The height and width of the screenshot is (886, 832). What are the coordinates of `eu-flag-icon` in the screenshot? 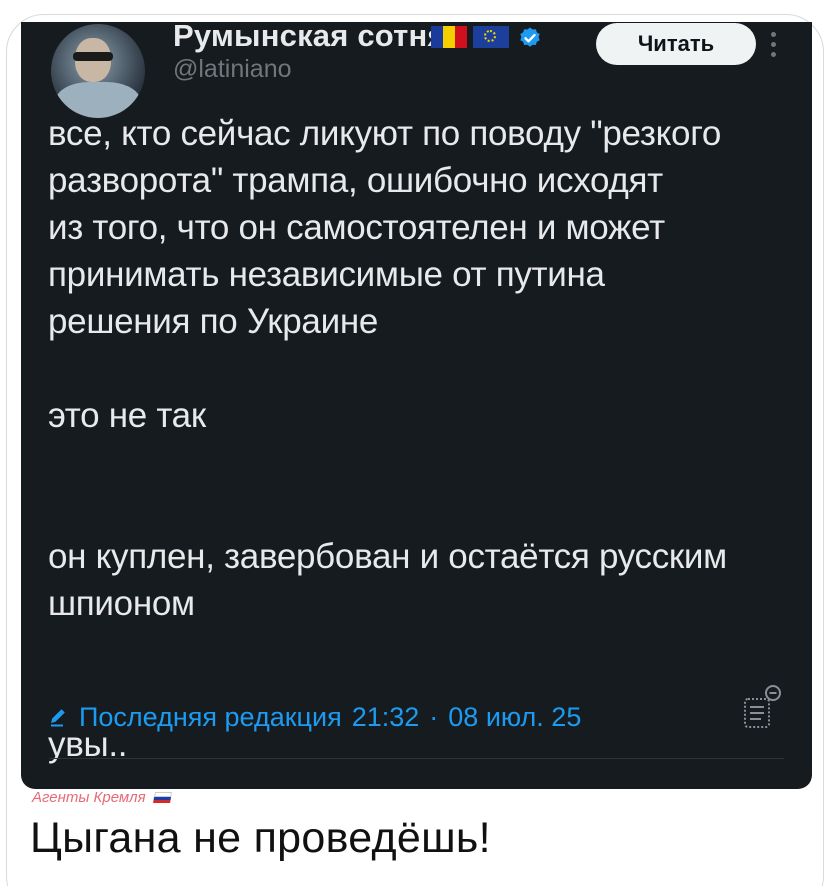 It's located at (491, 37).